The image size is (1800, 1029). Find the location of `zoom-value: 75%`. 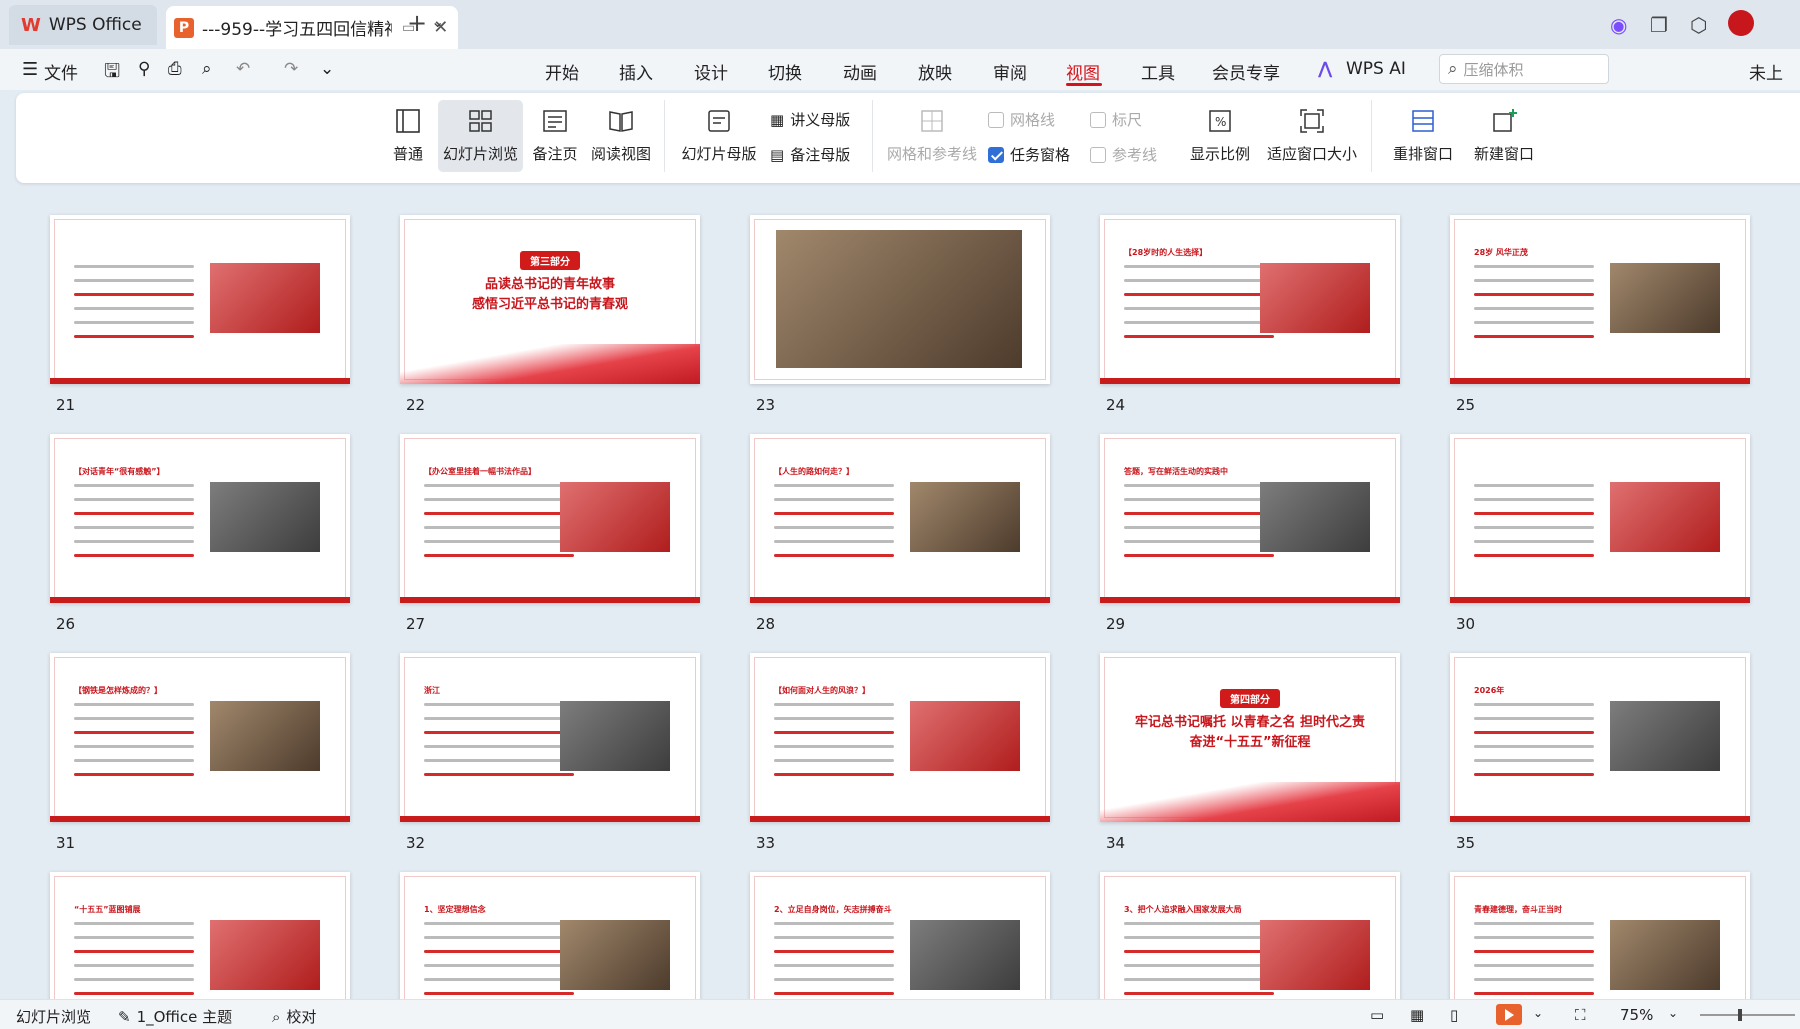

zoom-value: 75% is located at coordinates (1636, 1015).